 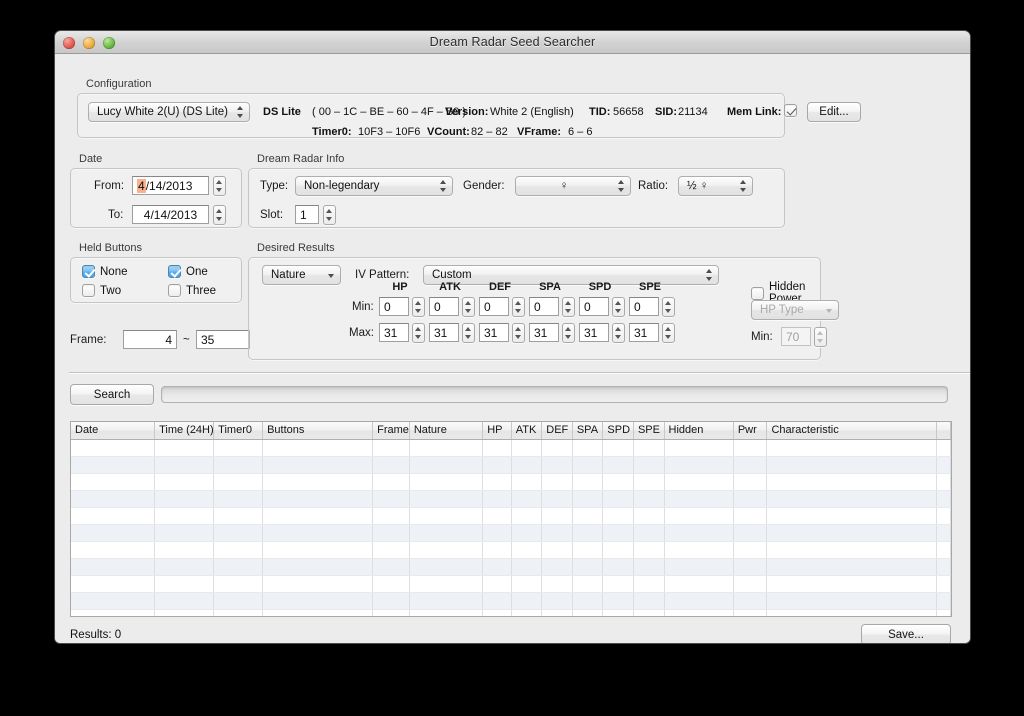 What do you see at coordinates (119, 84) in the screenshot?
I see `configuration-group-label: Configuration` at bounding box center [119, 84].